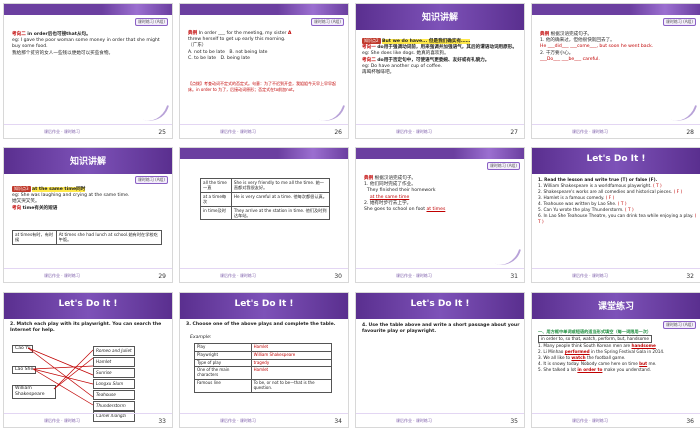  Describe the element at coordinates (114, 395) in the screenshot. I see `play-teahouse: Teahouse` at that location.